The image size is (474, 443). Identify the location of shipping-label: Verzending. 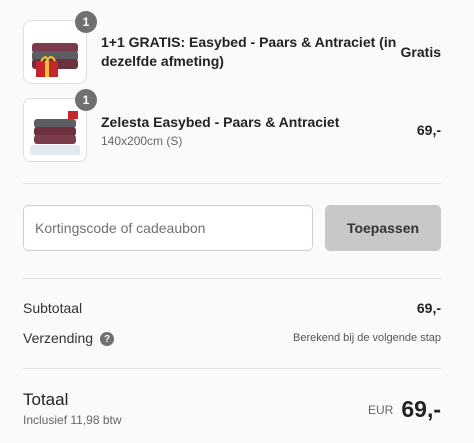
(58, 338).